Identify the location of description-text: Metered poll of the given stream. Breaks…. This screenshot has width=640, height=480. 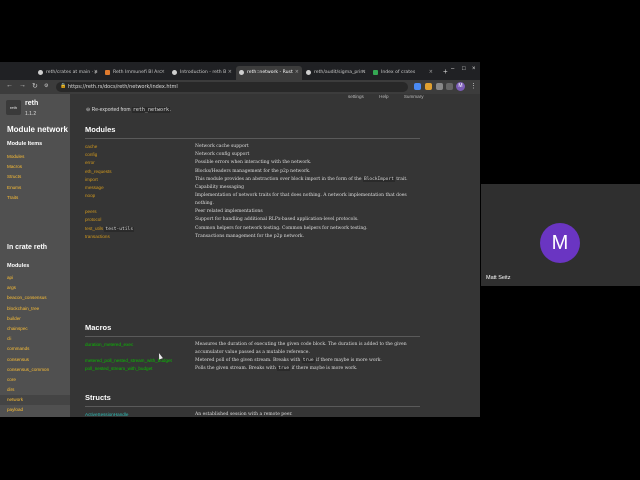
(248, 360).